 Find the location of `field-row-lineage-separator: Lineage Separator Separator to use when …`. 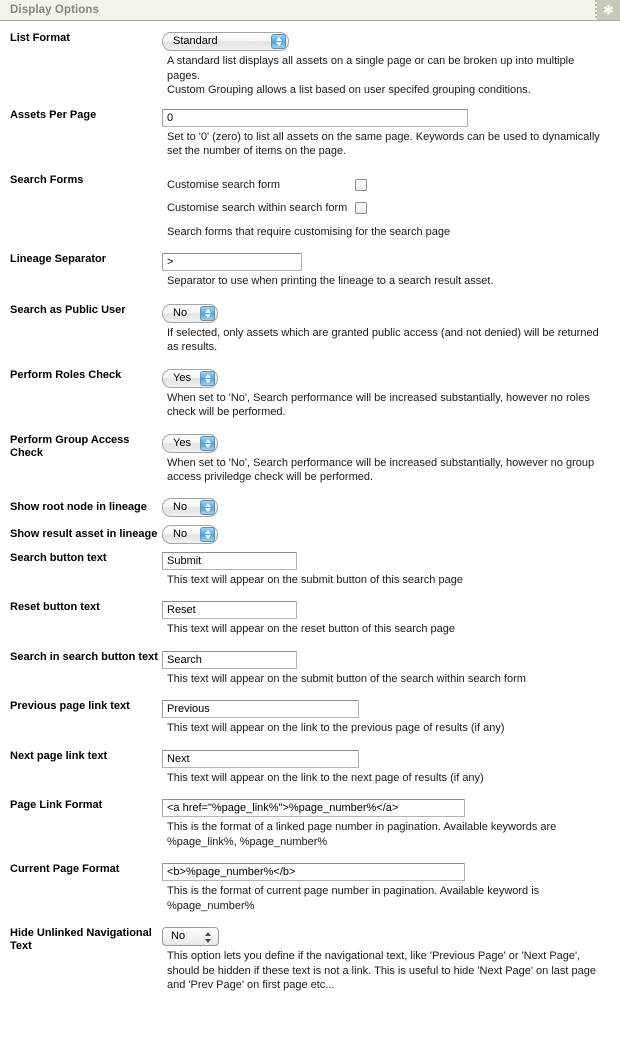

field-row-lineage-separator: Lineage Separator Separator to use when … is located at coordinates (310, 271).